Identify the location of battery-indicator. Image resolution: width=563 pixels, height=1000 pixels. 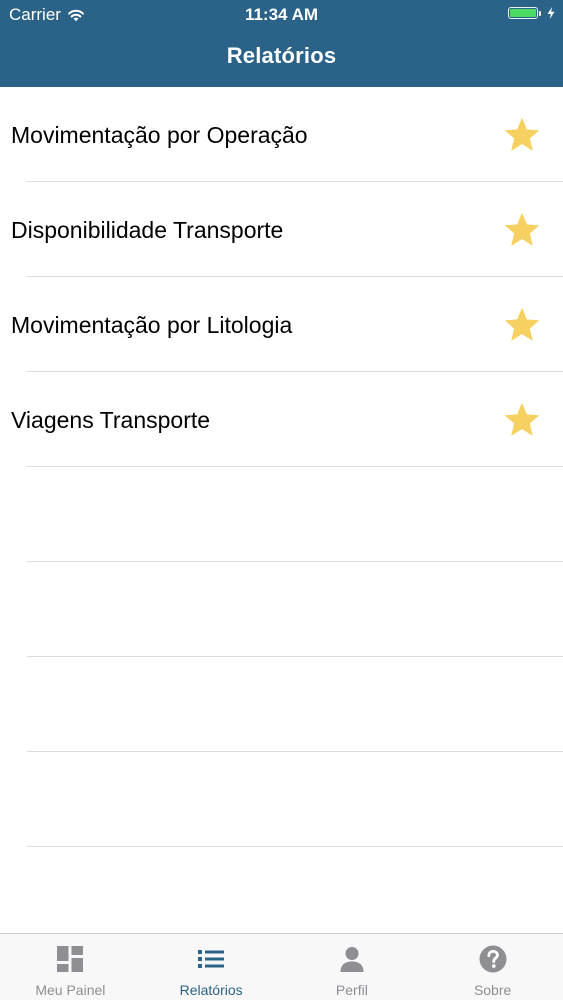
(531, 13).